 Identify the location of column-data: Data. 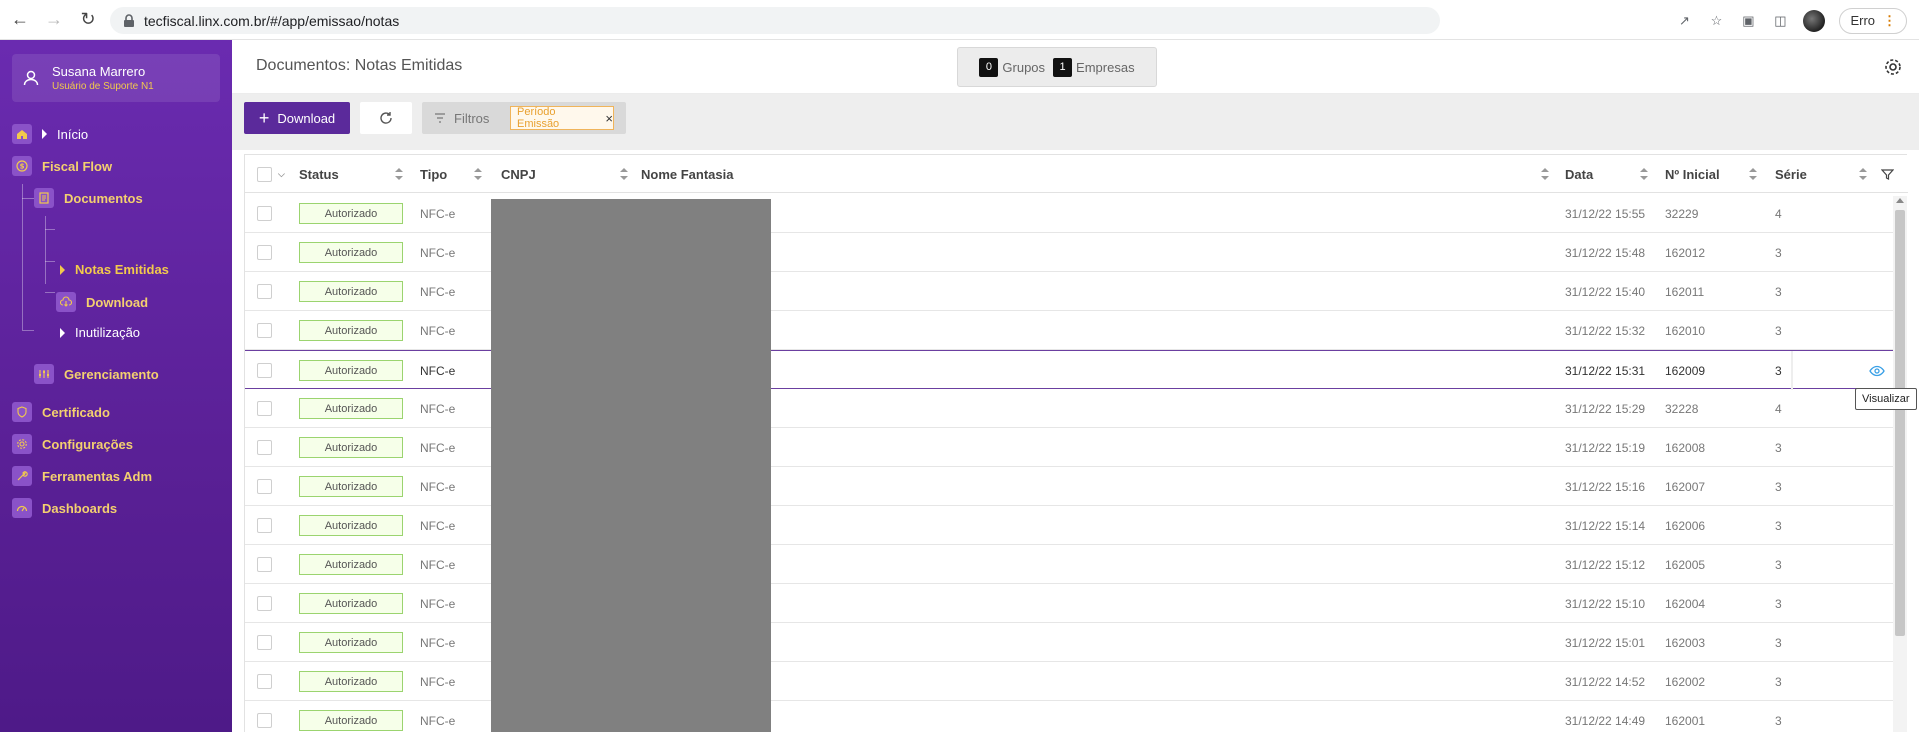
(1610, 174).